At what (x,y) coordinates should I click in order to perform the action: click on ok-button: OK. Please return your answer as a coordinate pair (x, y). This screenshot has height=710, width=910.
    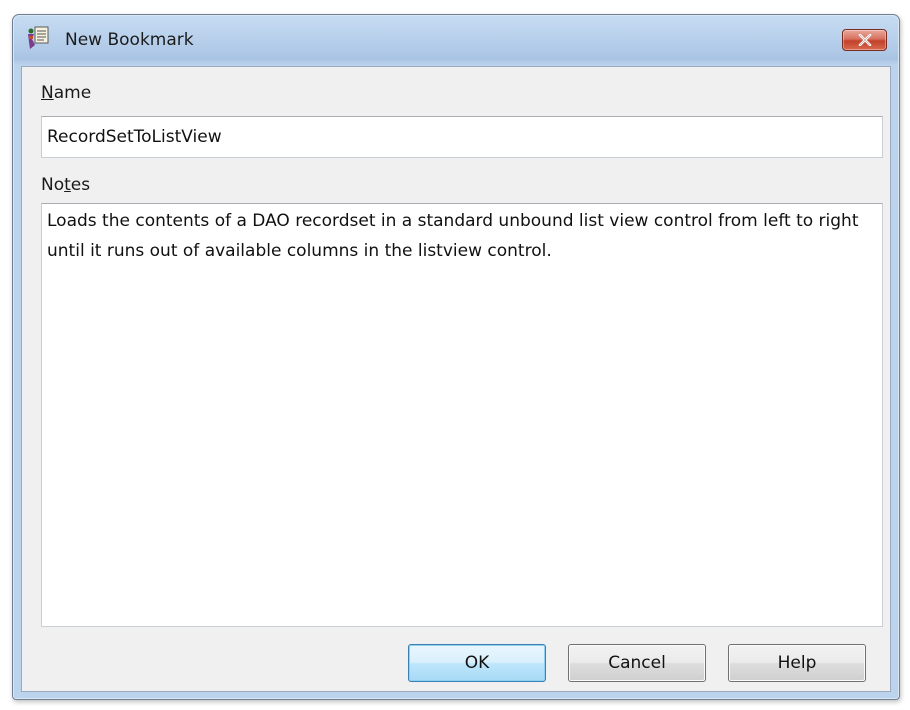
    Looking at the image, I should click on (477, 663).